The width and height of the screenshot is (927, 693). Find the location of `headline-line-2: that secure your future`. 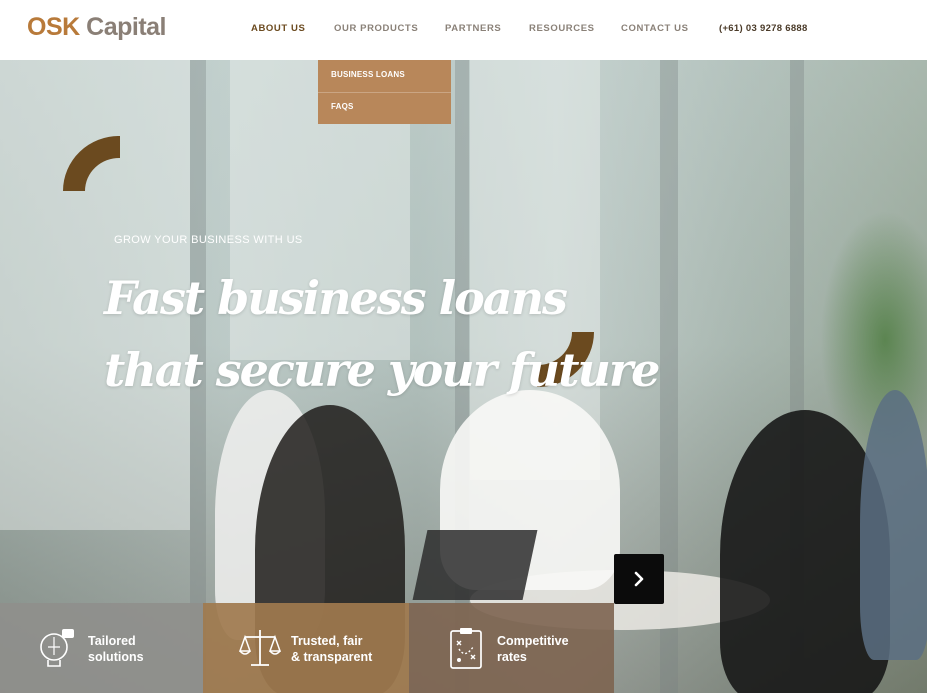

headline-line-2: that secure your future is located at coordinates (382, 370).